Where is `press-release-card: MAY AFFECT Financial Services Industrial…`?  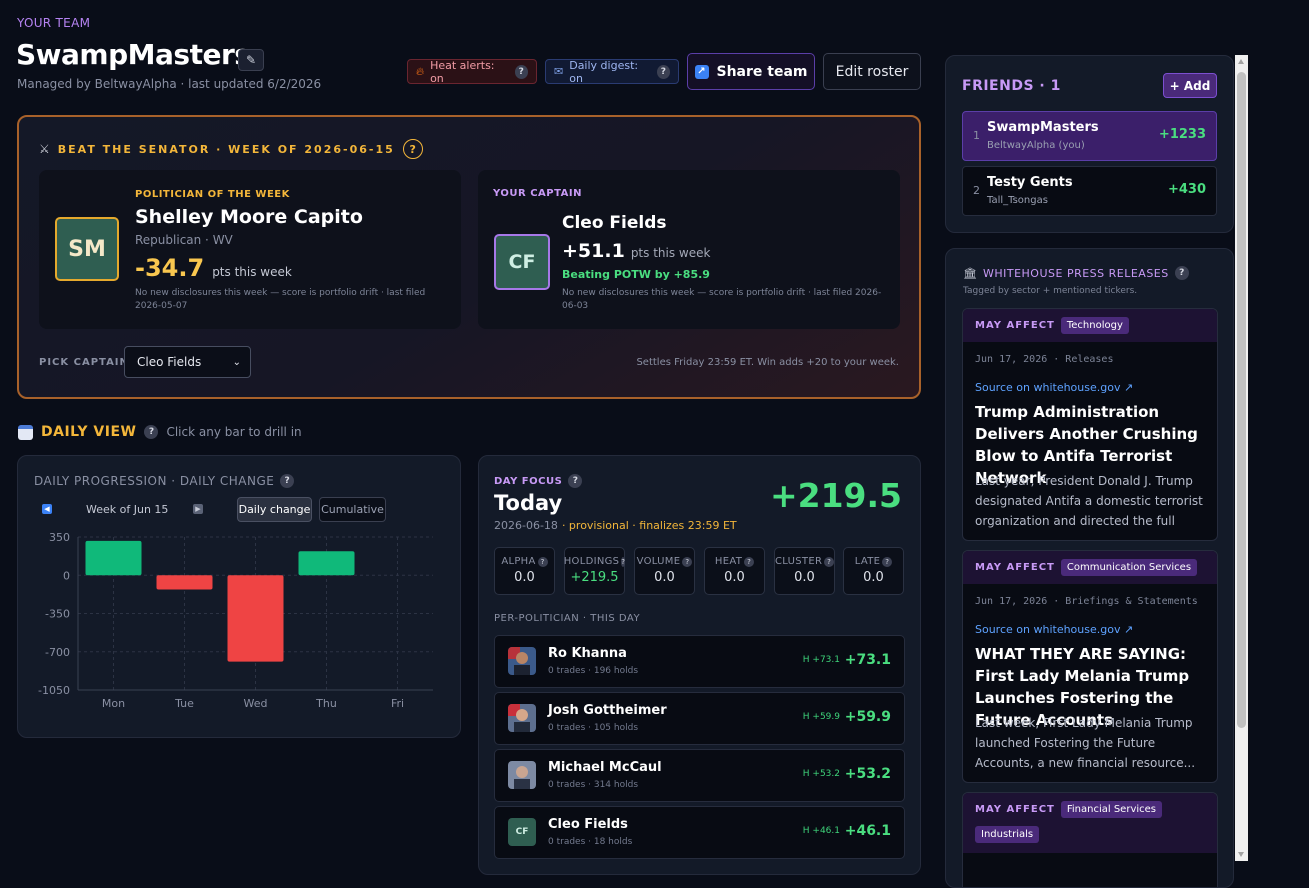 press-release-card: MAY AFFECT Financial Services Industrial… is located at coordinates (1090, 839).